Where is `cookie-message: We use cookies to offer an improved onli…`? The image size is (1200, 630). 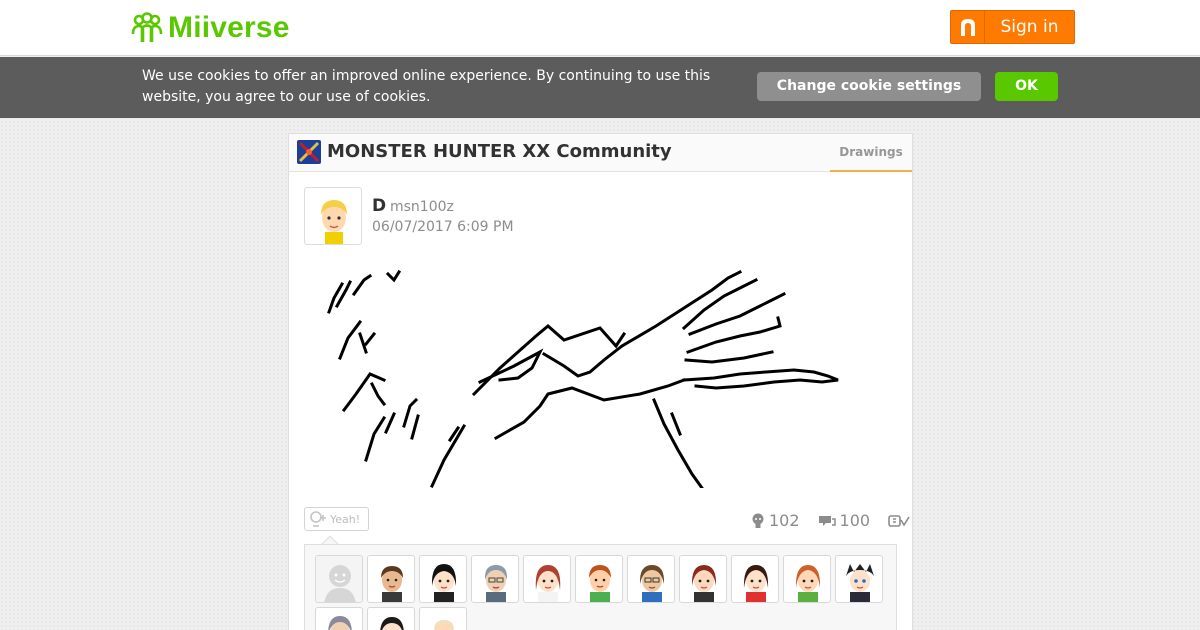
cookie-message: We use cookies to offer an improved onli… is located at coordinates (426, 86).